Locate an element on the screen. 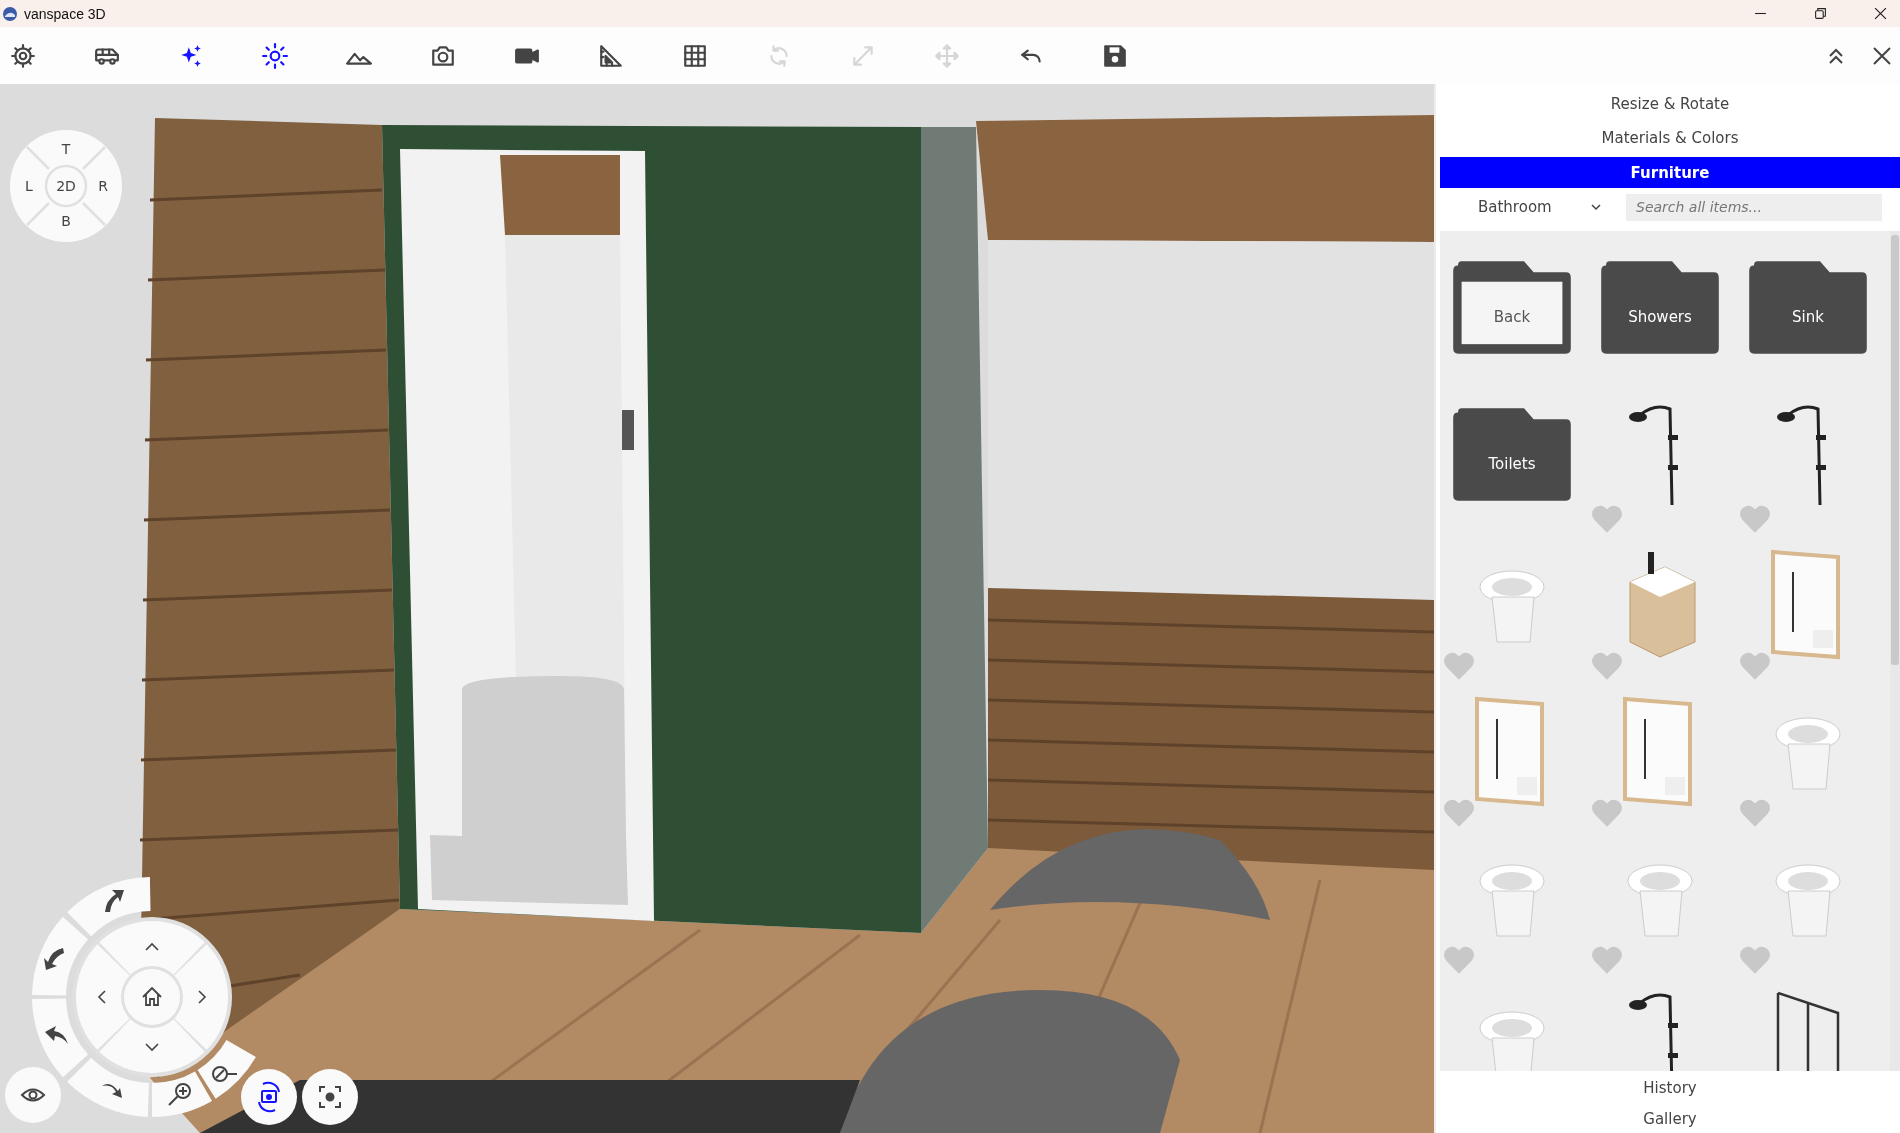 The width and height of the screenshot is (1900, 1133). 2d-view-label: 2D is located at coordinates (66, 185).